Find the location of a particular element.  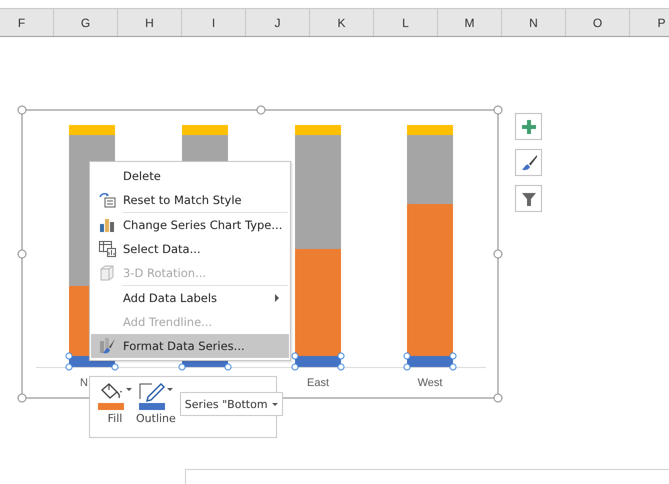

submenu-arrow-icon is located at coordinates (277, 298).